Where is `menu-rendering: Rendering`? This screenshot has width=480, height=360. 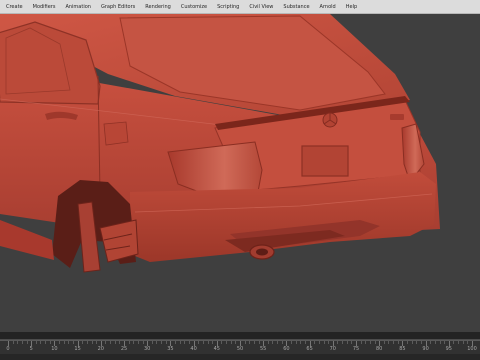 menu-rendering: Rendering is located at coordinates (158, 7).